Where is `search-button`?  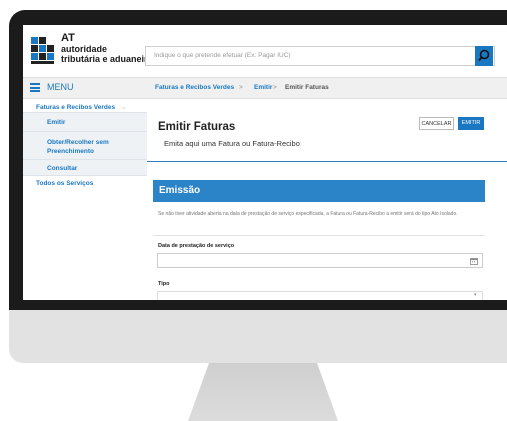
search-button is located at coordinates (484, 56).